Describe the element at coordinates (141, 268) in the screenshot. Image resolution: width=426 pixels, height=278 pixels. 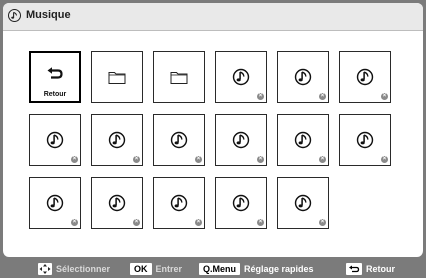
I see `ok-key: OK` at that location.